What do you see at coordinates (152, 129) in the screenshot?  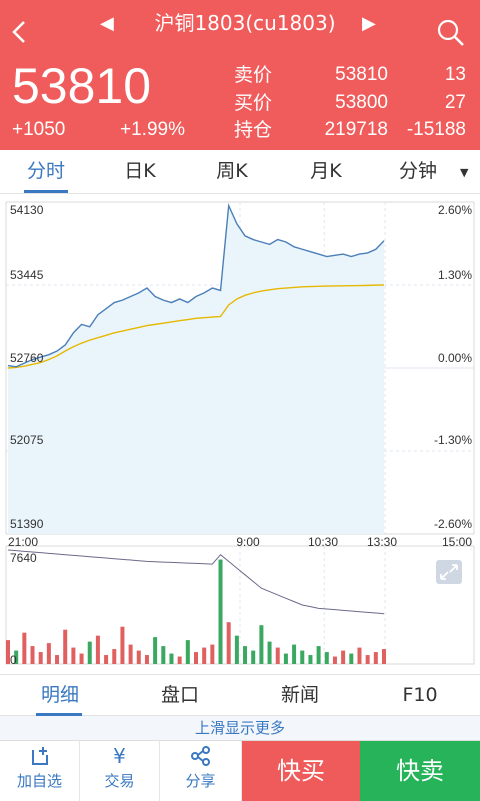 I see `price-change-pct: +1.99%` at bounding box center [152, 129].